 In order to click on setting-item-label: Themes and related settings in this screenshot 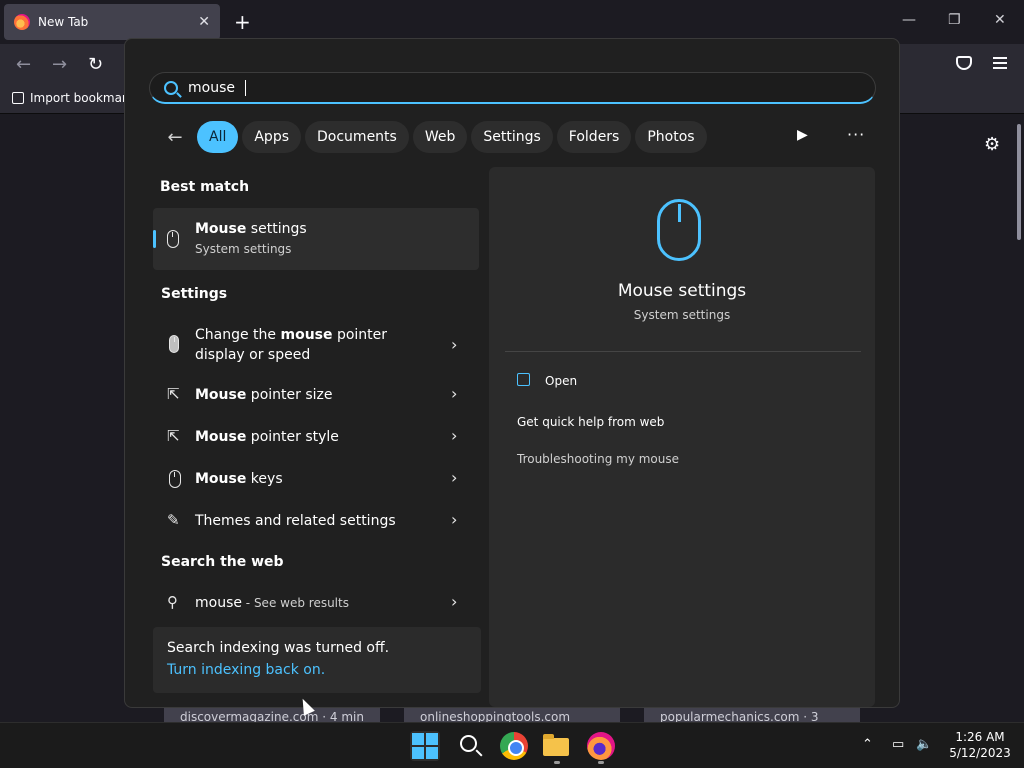, I will do `click(295, 521)`.